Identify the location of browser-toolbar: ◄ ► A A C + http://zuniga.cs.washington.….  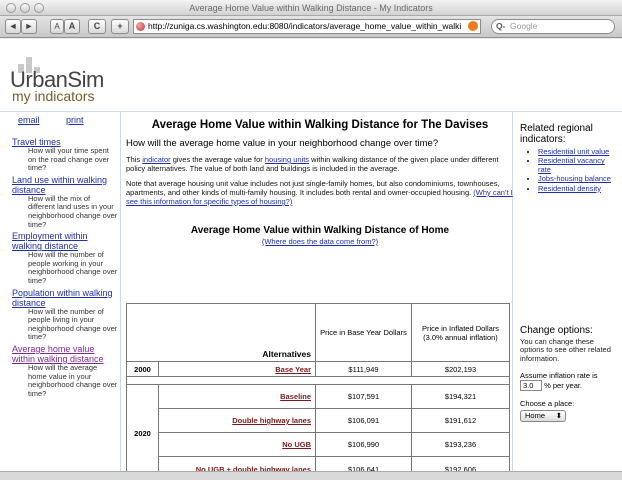
(311, 27).